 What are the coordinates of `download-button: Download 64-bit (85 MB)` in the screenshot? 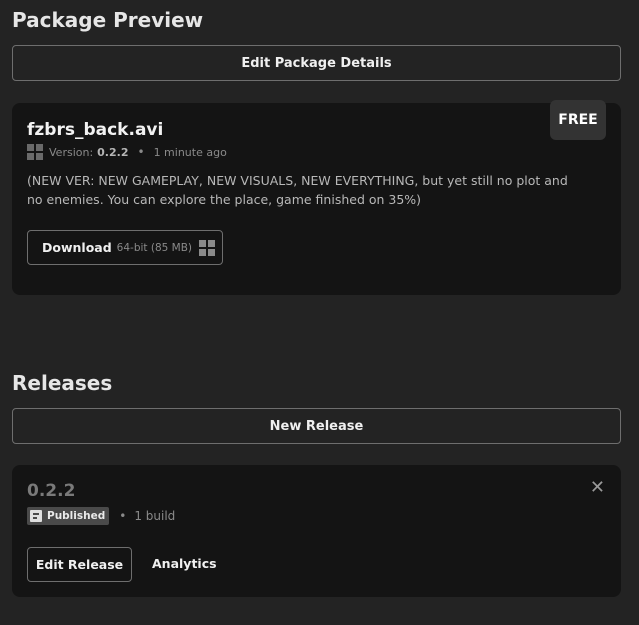 It's located at (125, 247).